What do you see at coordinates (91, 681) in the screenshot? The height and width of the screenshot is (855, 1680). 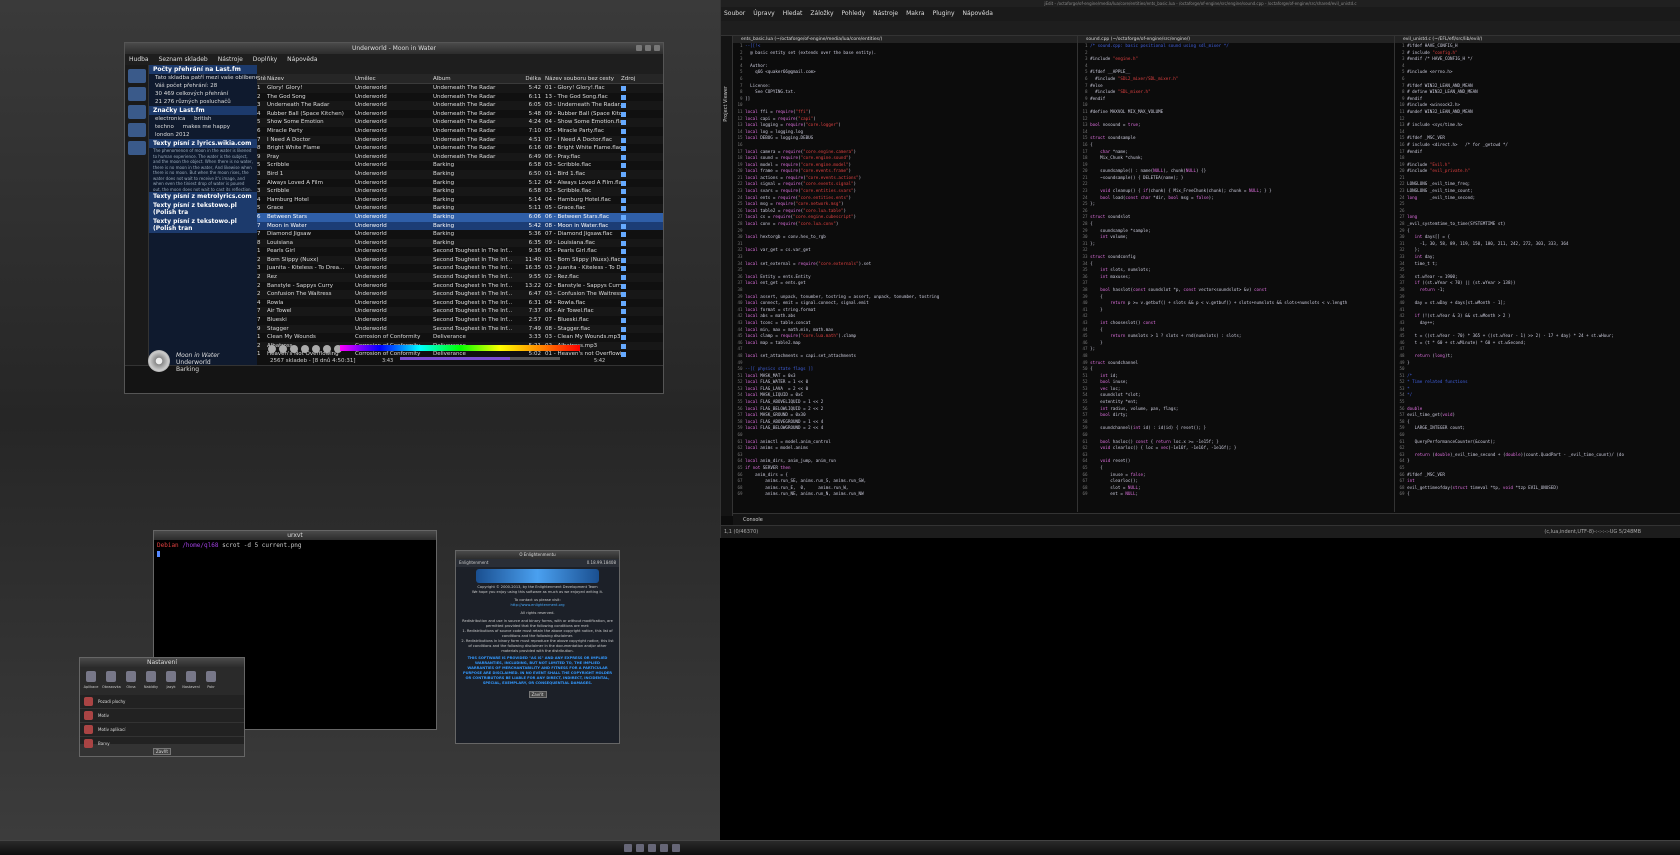 I see `tab-aplikace: Aplikace` at bounding box center [91, 681].